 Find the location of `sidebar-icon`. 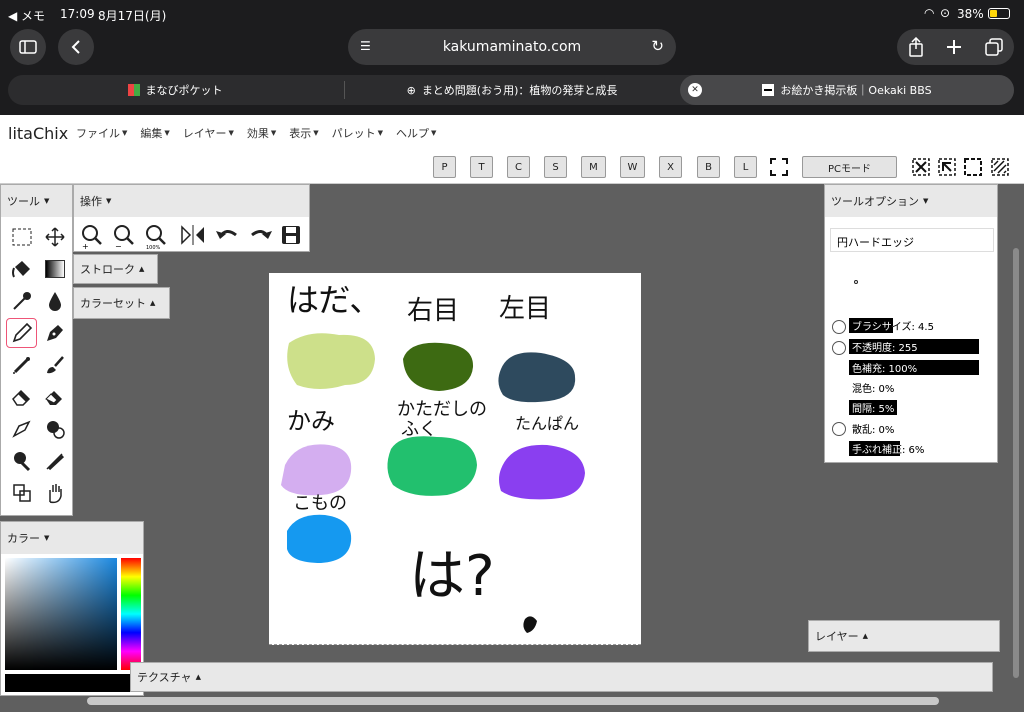

sidebar-icon is located at coordinates (28, 47).